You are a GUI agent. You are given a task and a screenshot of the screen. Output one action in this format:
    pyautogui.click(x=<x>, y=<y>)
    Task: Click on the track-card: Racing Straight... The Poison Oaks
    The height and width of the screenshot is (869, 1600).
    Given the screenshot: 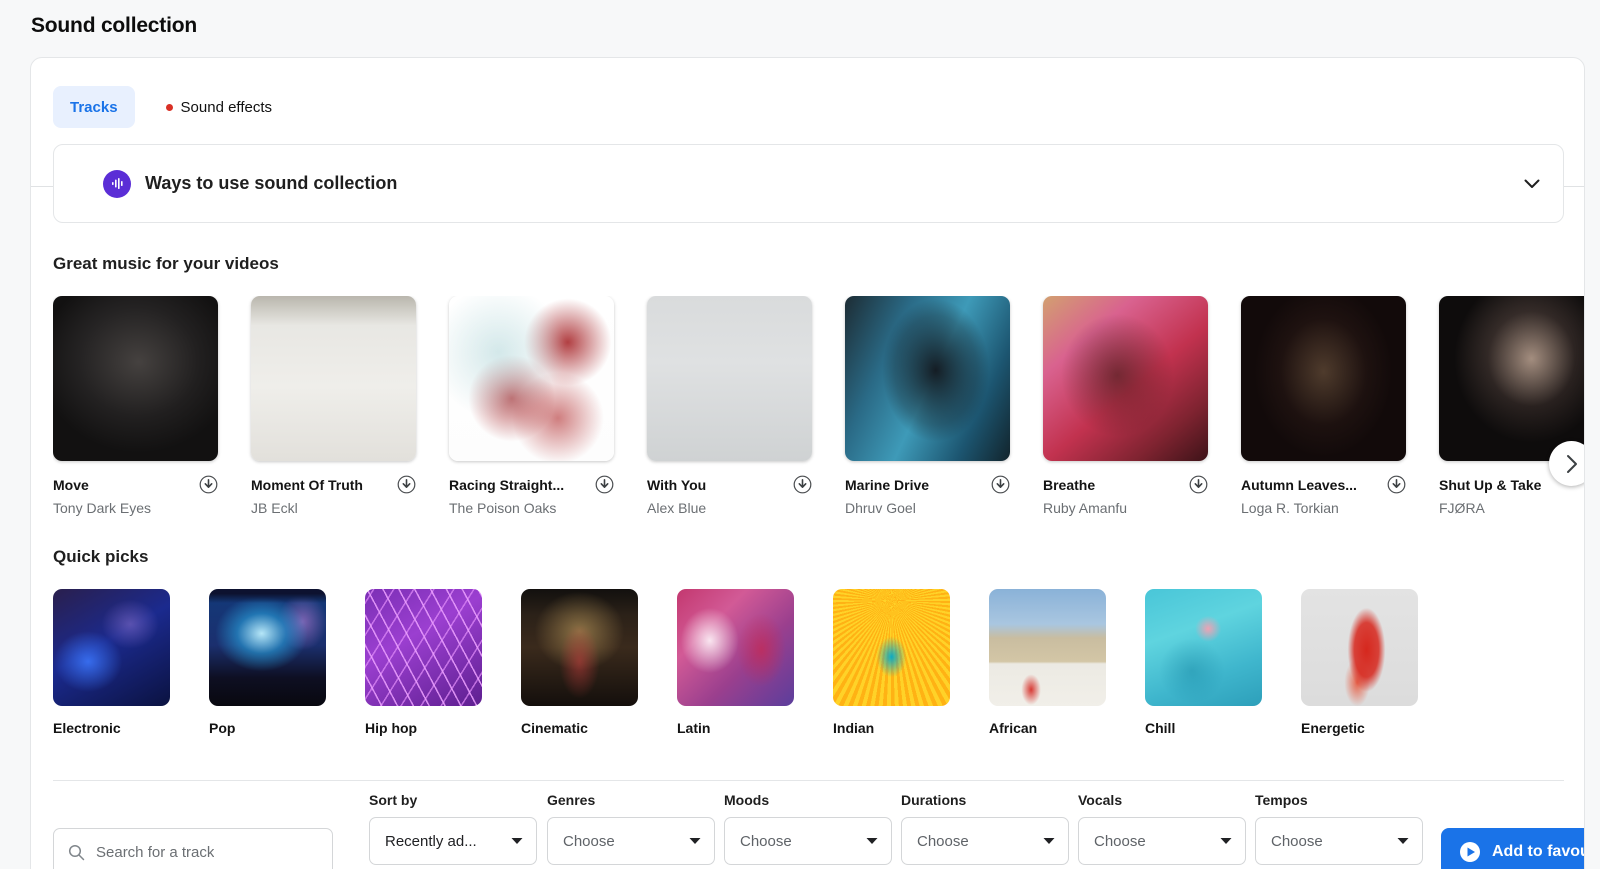 What is the action you would take?
    pyautogui.click(x=531, y=406)
    